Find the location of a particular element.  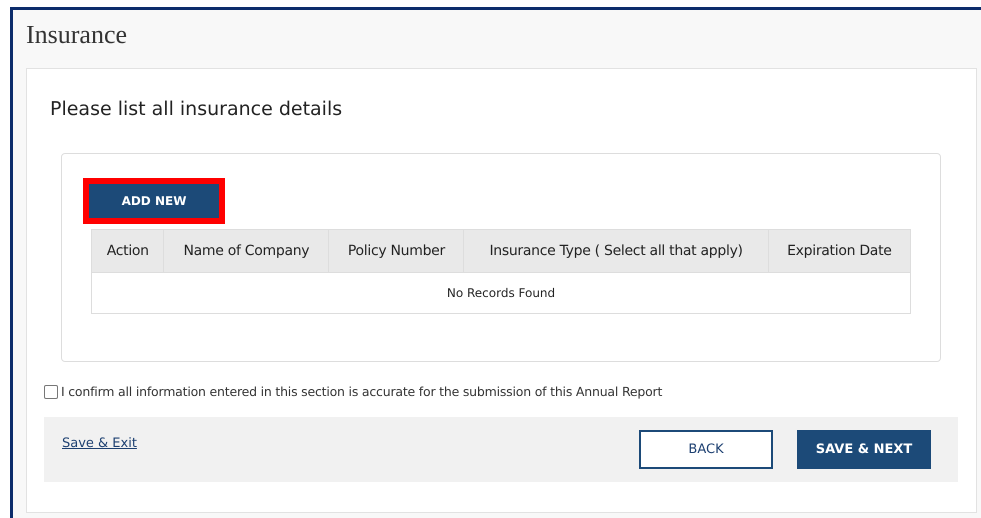

page-title: Insurance is located at coordinates (77, 35).